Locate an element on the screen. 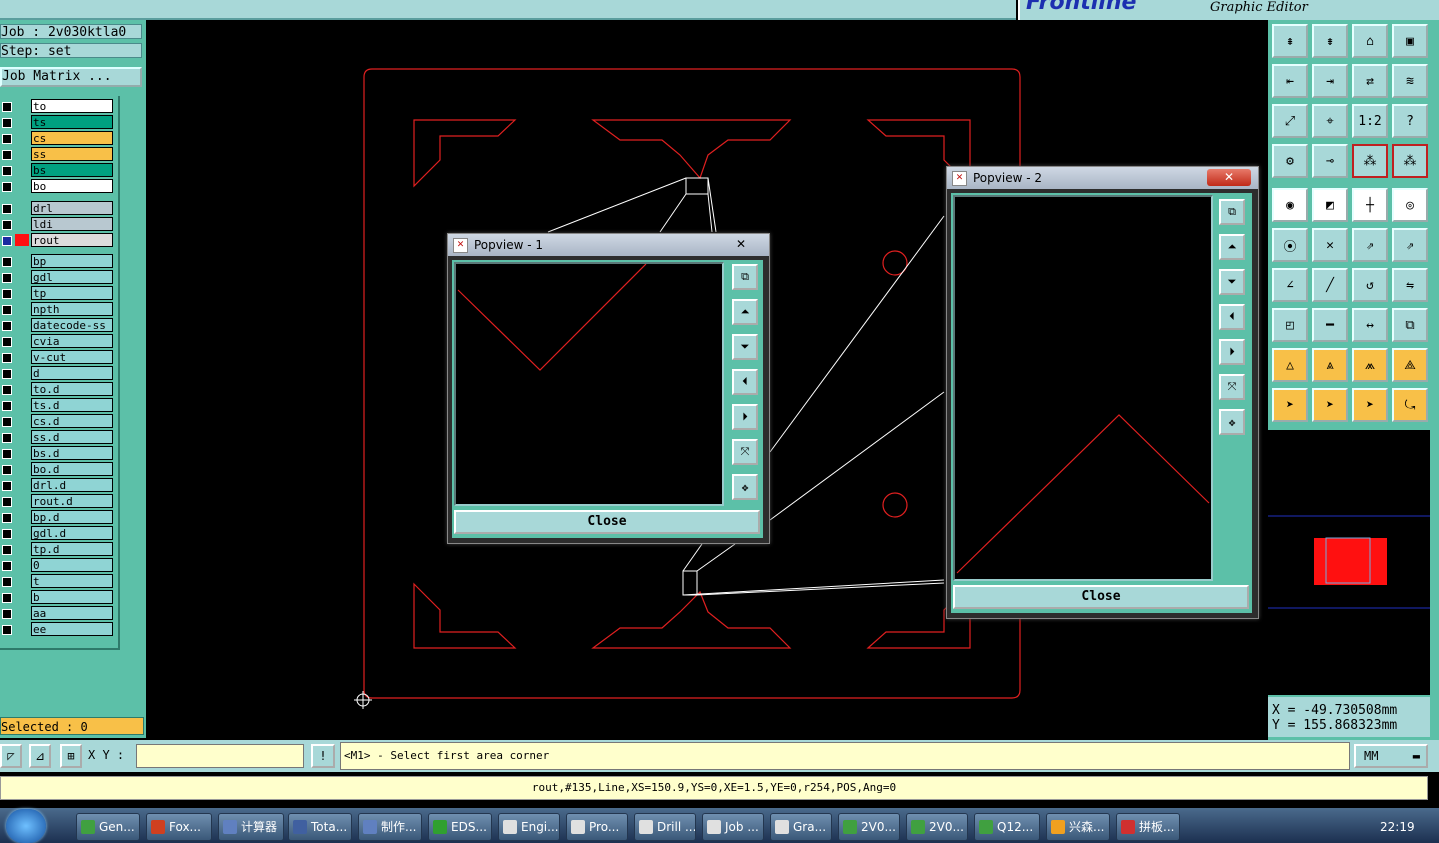  layer-row: rout is located at coordinates (58, 240).